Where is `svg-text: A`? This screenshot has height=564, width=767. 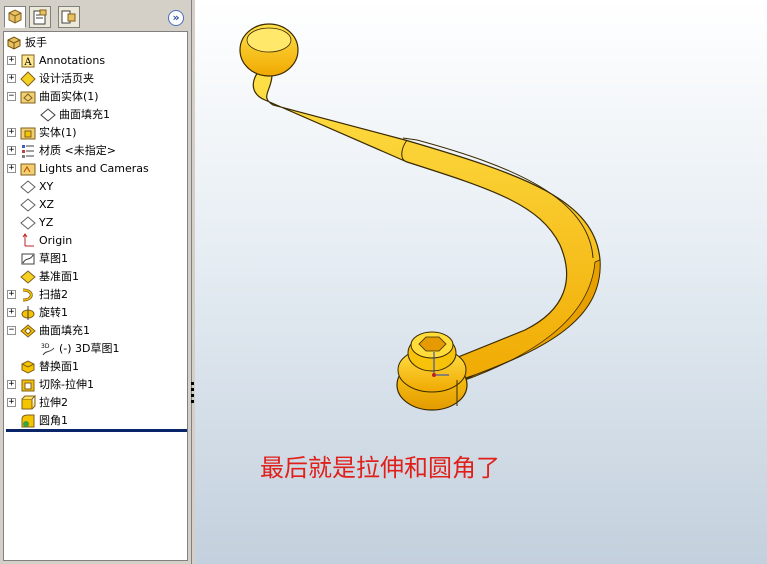
svg-text: A is located at coordinates (27, 62).